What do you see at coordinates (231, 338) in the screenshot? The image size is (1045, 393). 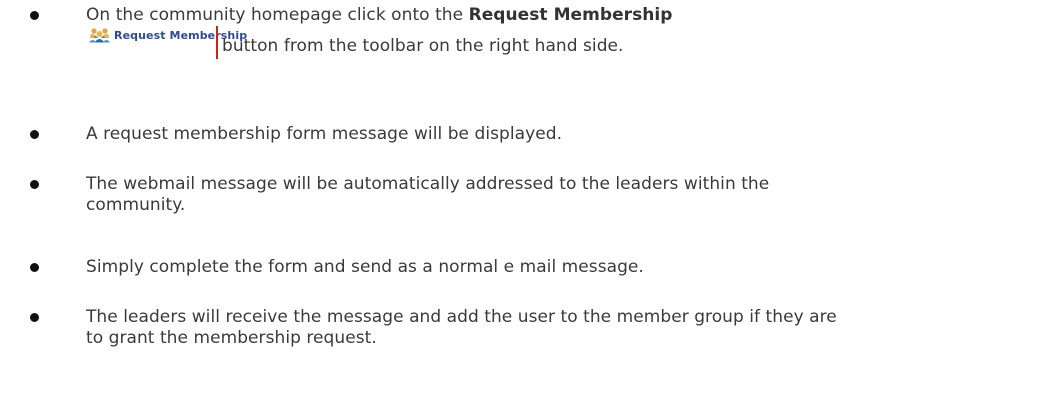 I see `list-item-line-2: to grant the membership request.` at bounding box center [231, 338].